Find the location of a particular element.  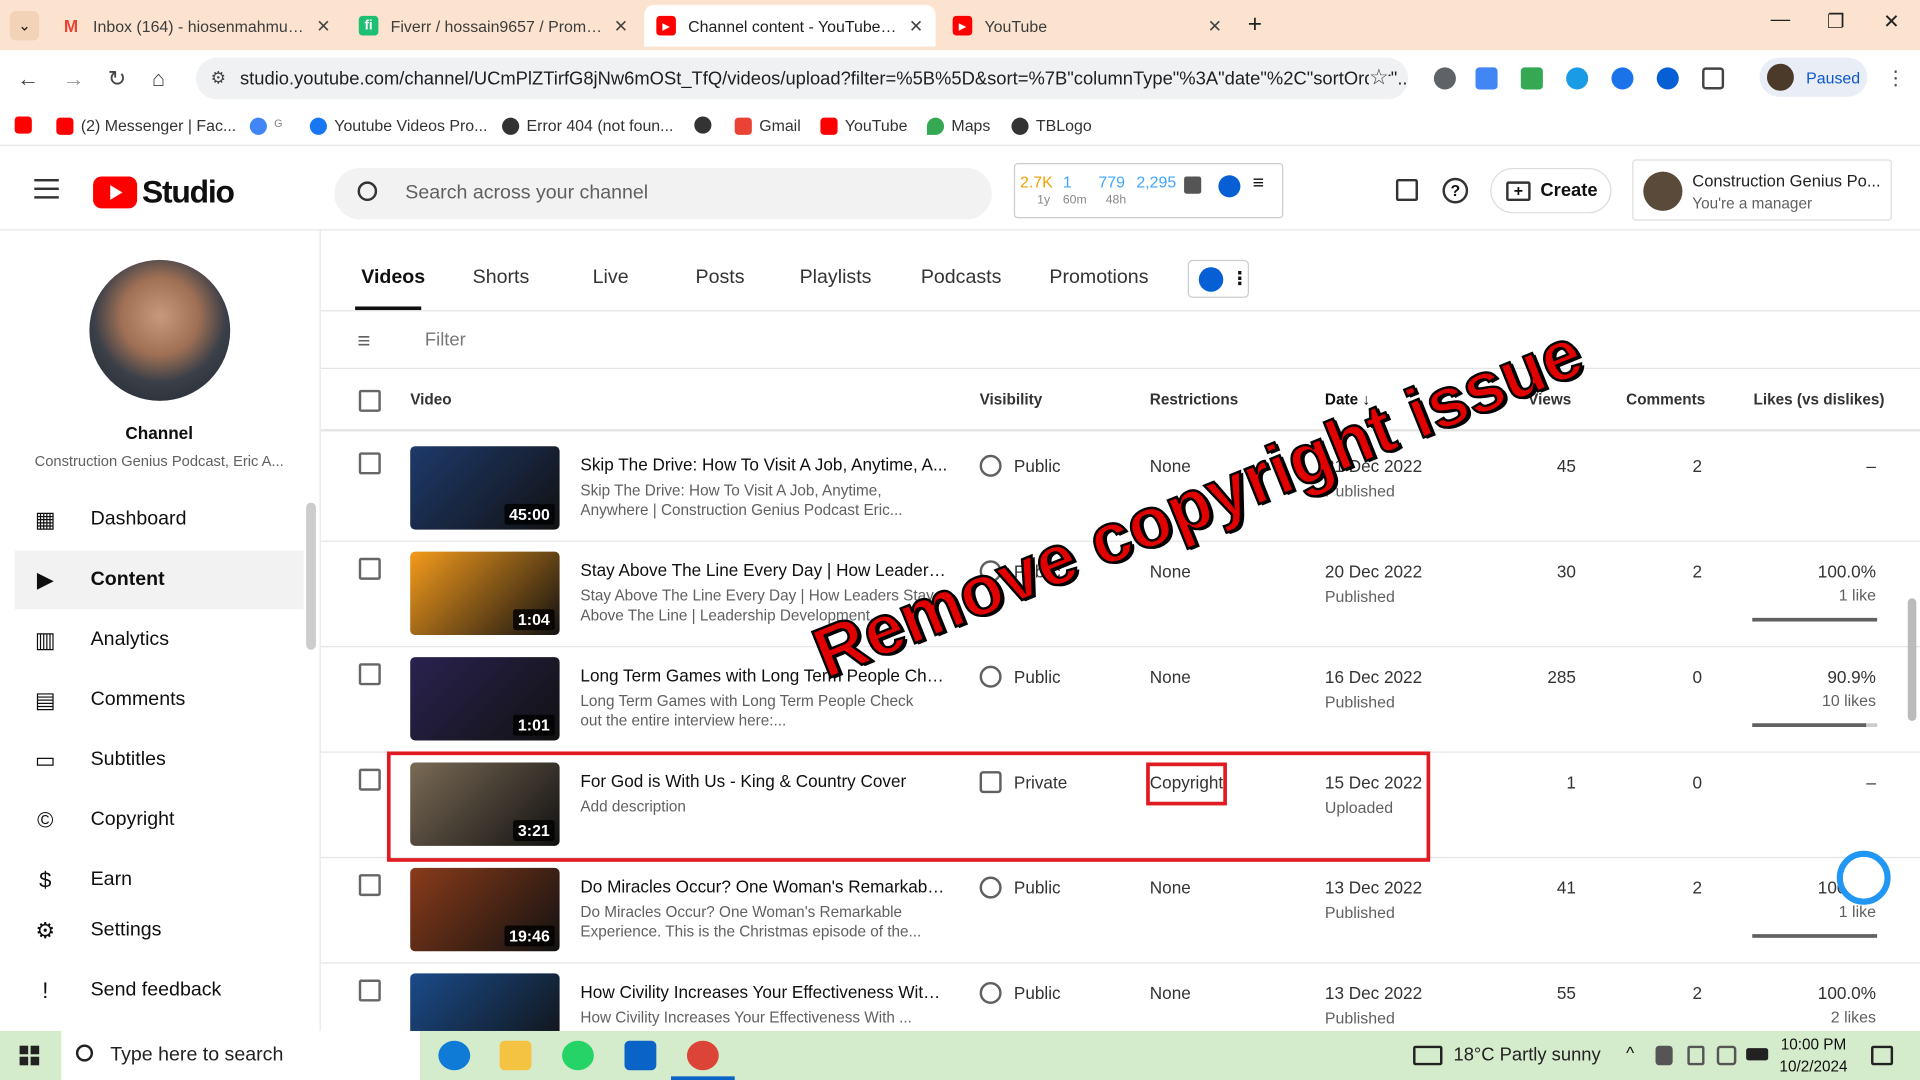

sidebar-item-comments: ▤ Comments is located at coordinates (159, 700).